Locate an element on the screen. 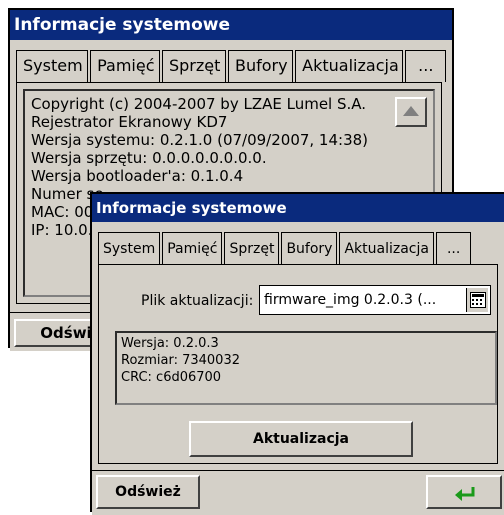 The image size is (504, 515). info-line: Wersja bootloader'a: 0.1.0.4 is located at coordinates (137, 176).